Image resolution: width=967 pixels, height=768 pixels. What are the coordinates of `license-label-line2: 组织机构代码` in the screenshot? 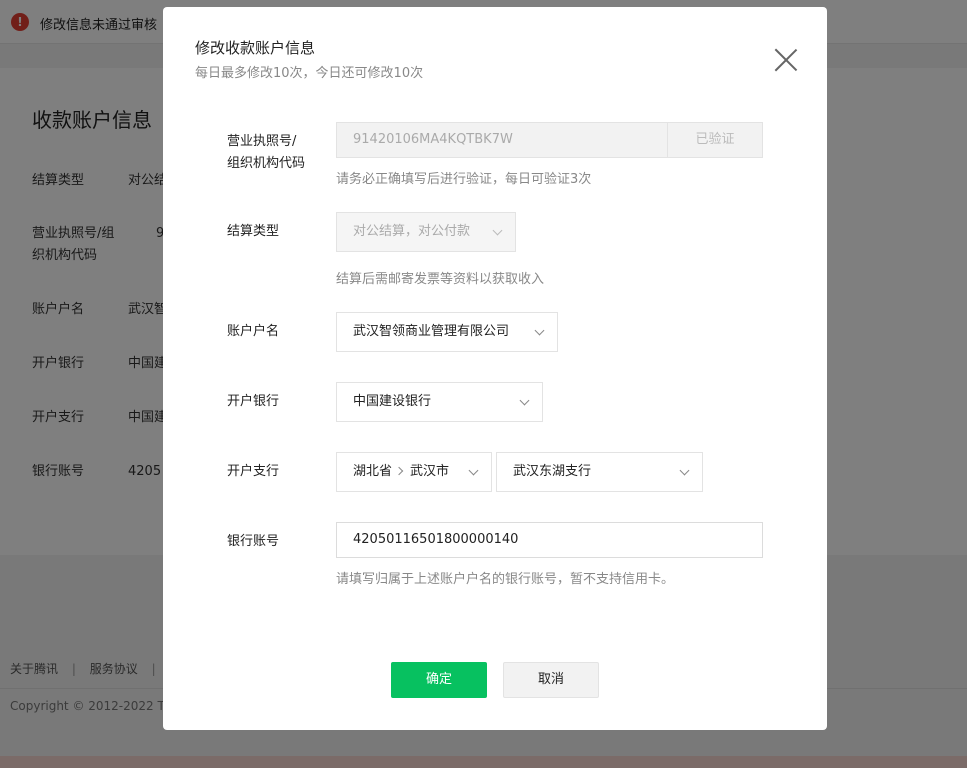 It's located at (266, 163).